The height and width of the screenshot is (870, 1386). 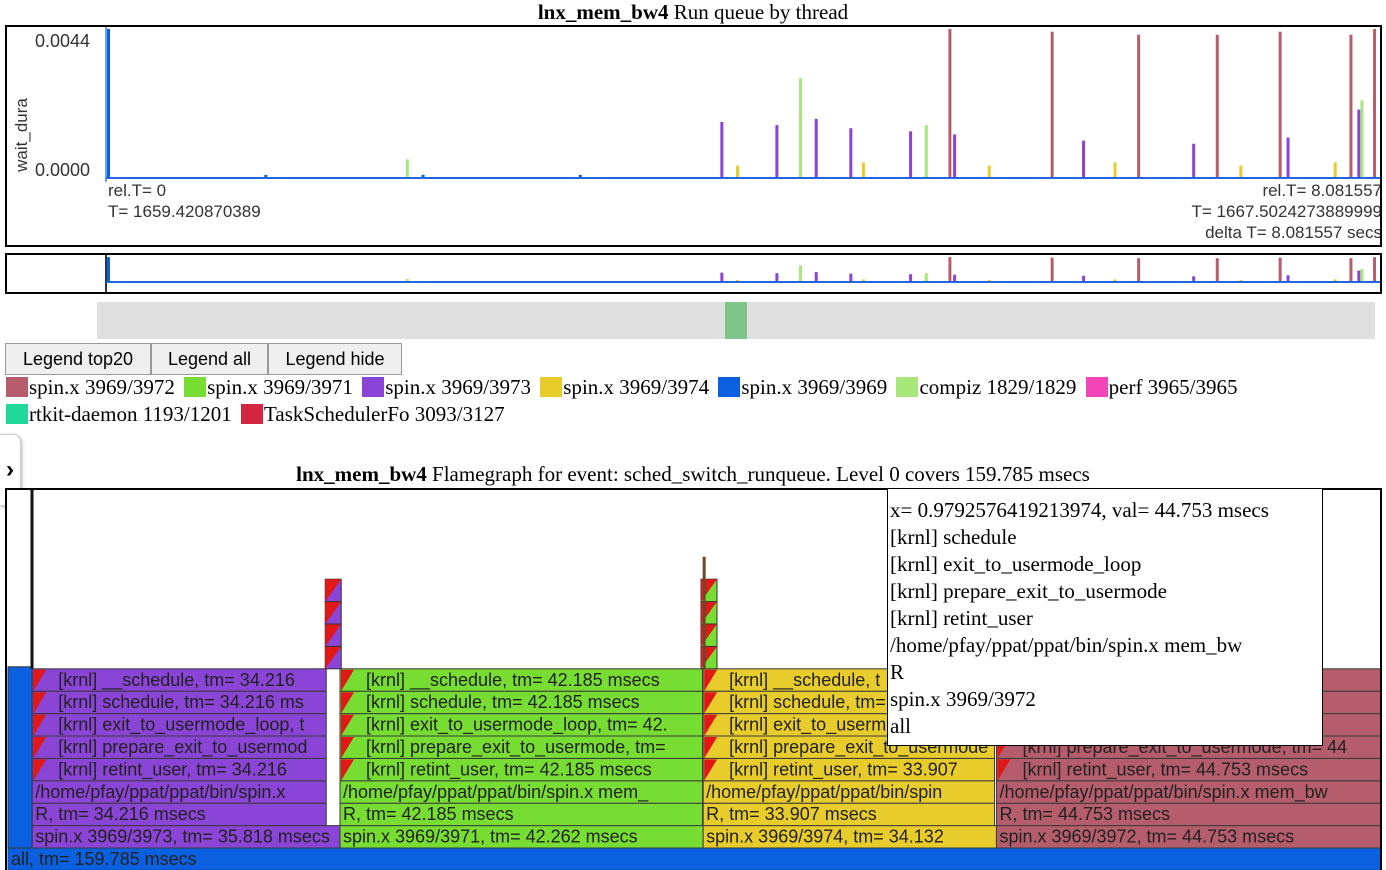 I want to click on legend-item: spin.x 3969/3973, so click(x=446, y=387).